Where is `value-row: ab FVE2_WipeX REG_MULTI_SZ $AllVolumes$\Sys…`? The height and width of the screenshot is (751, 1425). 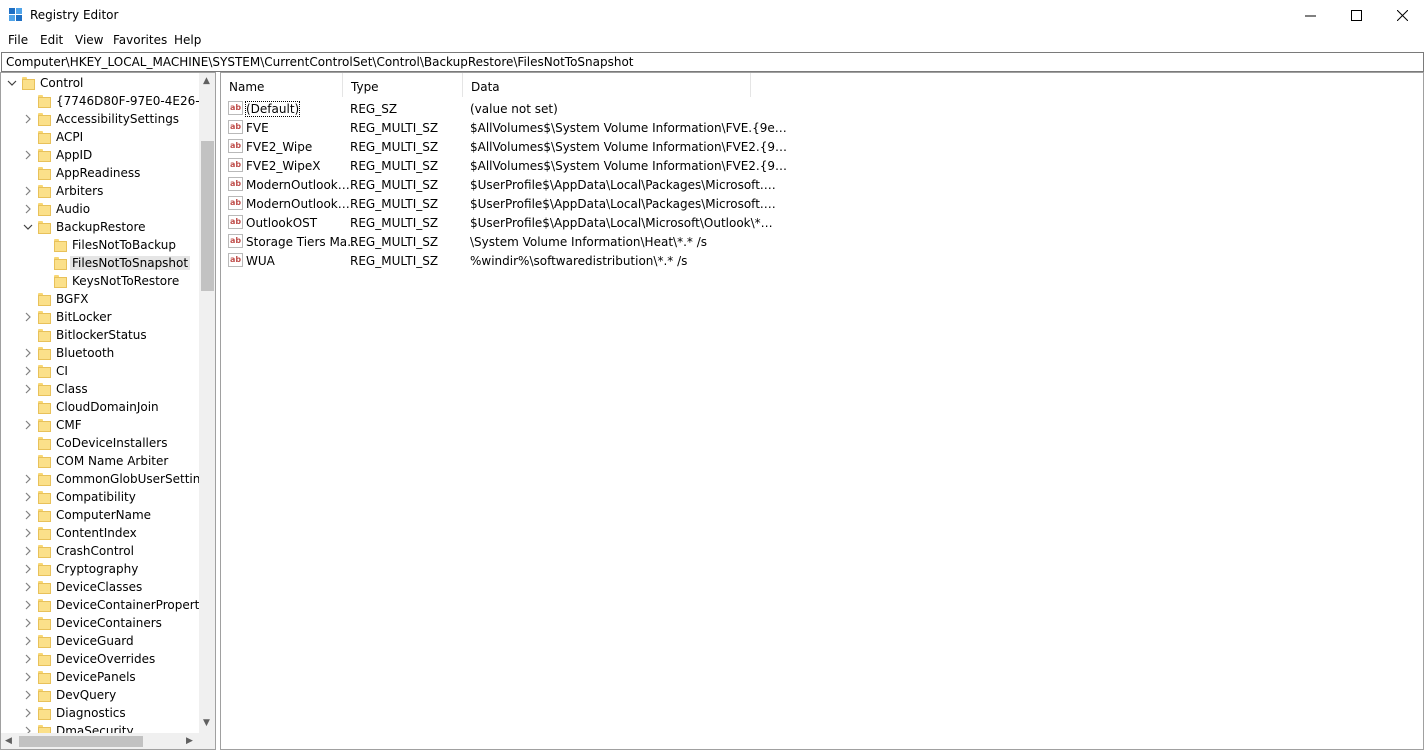 value-row: ab FVE2_WipeX REG_MULTI_SZ $AllVolumes$\Sys… is located at coordinates (504, 165).